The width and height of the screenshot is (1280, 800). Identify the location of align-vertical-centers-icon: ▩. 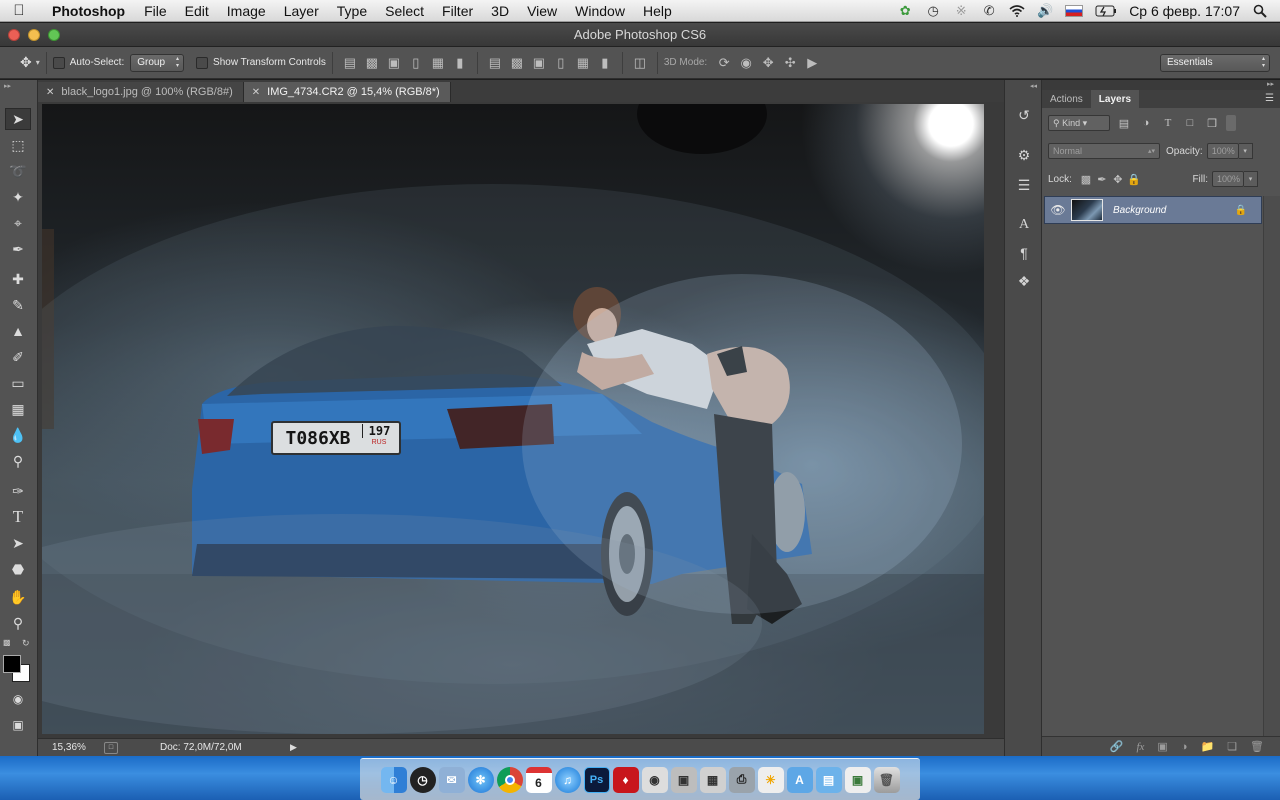
(372, 63).